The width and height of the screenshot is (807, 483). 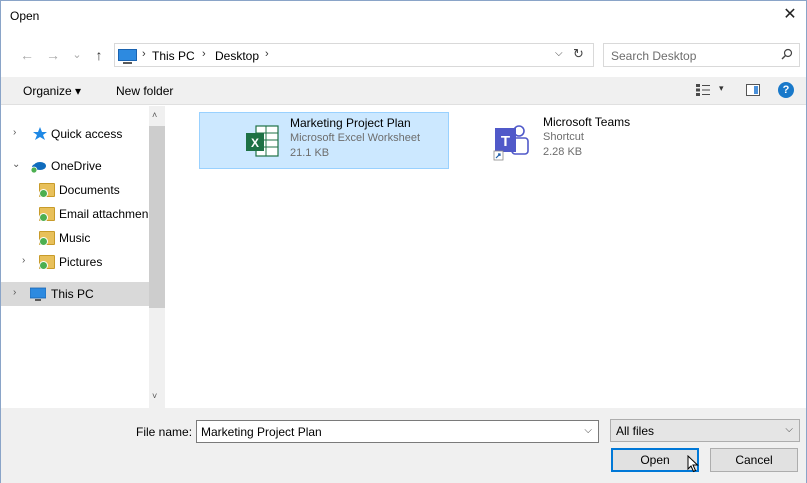 What do you see at coordinates (635, 431) in the screenshot?
I see `file-type-filter-value: All files` at bounding box center [635, 431].